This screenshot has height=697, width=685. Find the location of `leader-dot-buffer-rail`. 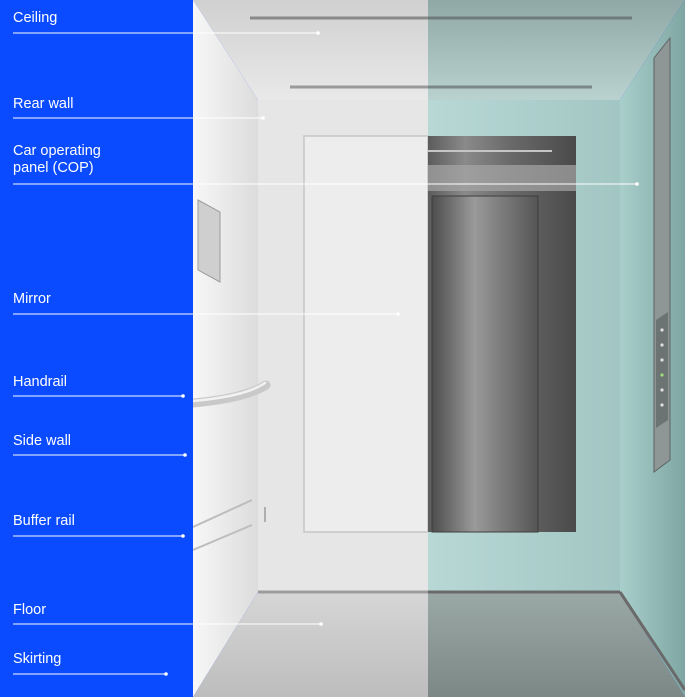

leader-dot-buffer-rail is located at coordinates (183, 536).